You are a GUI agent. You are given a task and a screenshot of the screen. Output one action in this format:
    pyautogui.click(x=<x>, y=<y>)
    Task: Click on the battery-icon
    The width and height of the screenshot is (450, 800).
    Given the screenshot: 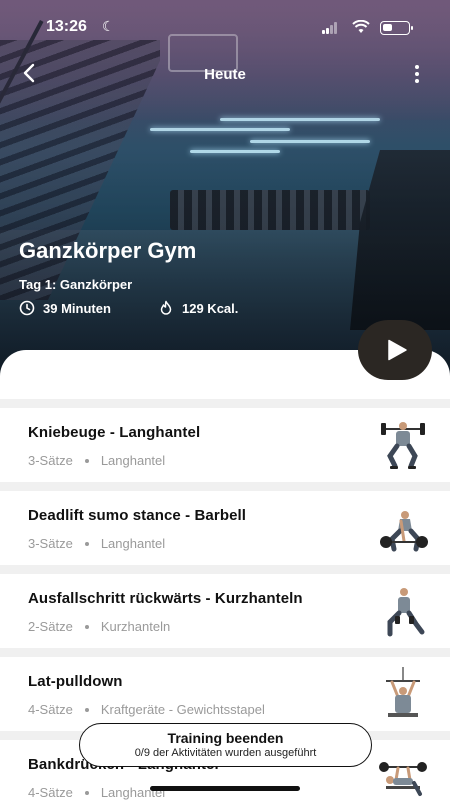 What is the action you would take?
    pyautogui.click(x=396, y=28)
    